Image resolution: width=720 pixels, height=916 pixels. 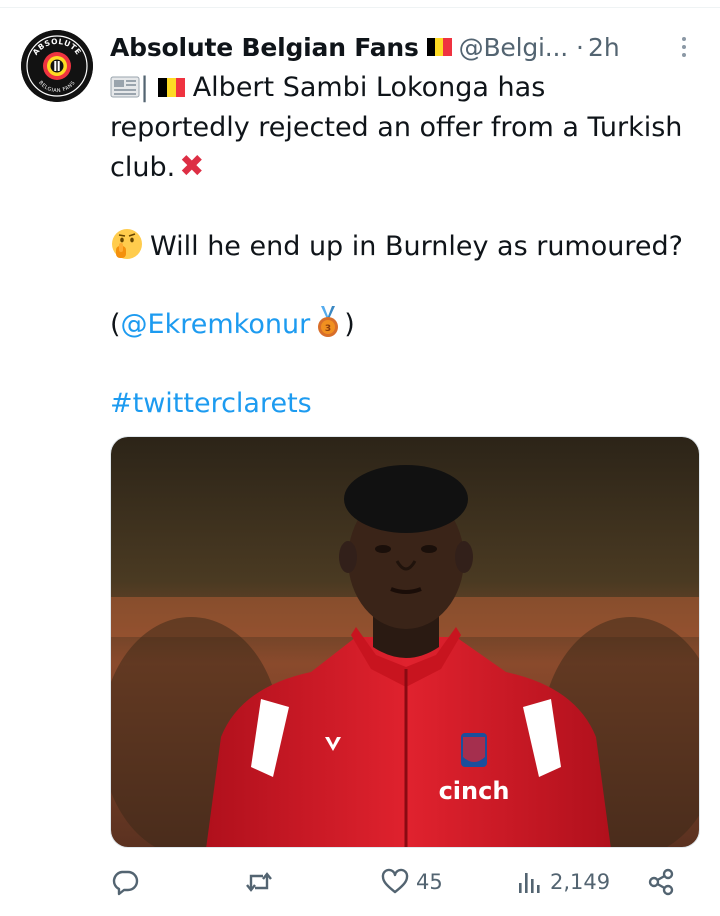 What do you see at coordinates (661, 882) in the screenshot?
I see `share-icon` at bounding box center [661, 882].